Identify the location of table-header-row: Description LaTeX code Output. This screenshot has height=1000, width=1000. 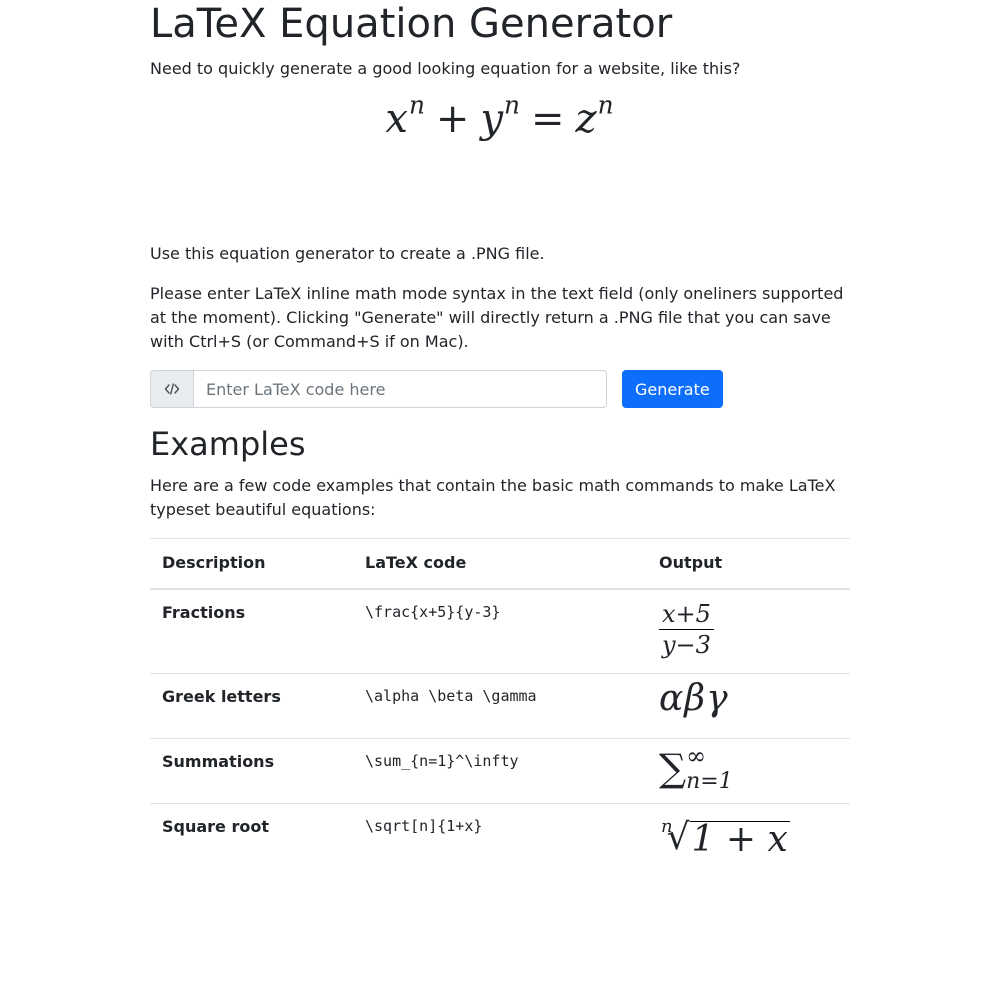
(500, 564).